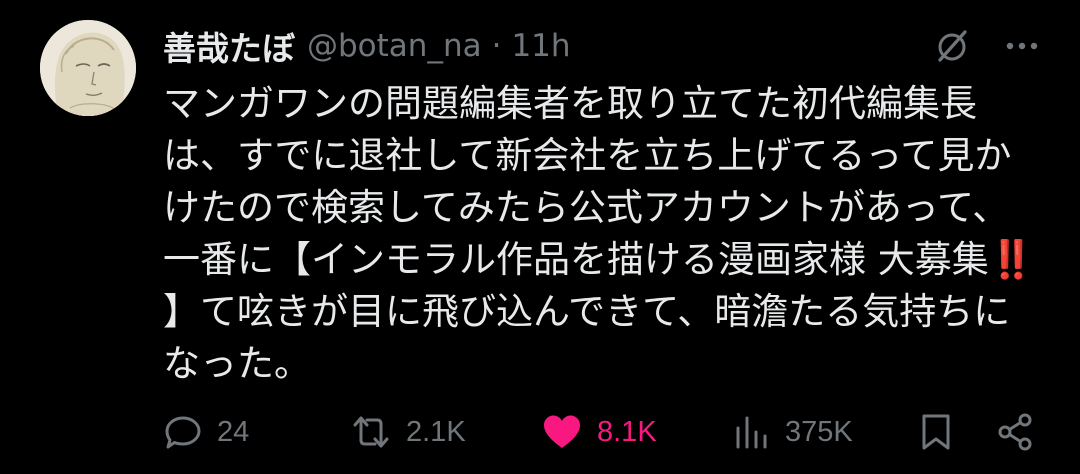 The image size is (1080, 474). I want to click on share-button, so click(1015, 432).